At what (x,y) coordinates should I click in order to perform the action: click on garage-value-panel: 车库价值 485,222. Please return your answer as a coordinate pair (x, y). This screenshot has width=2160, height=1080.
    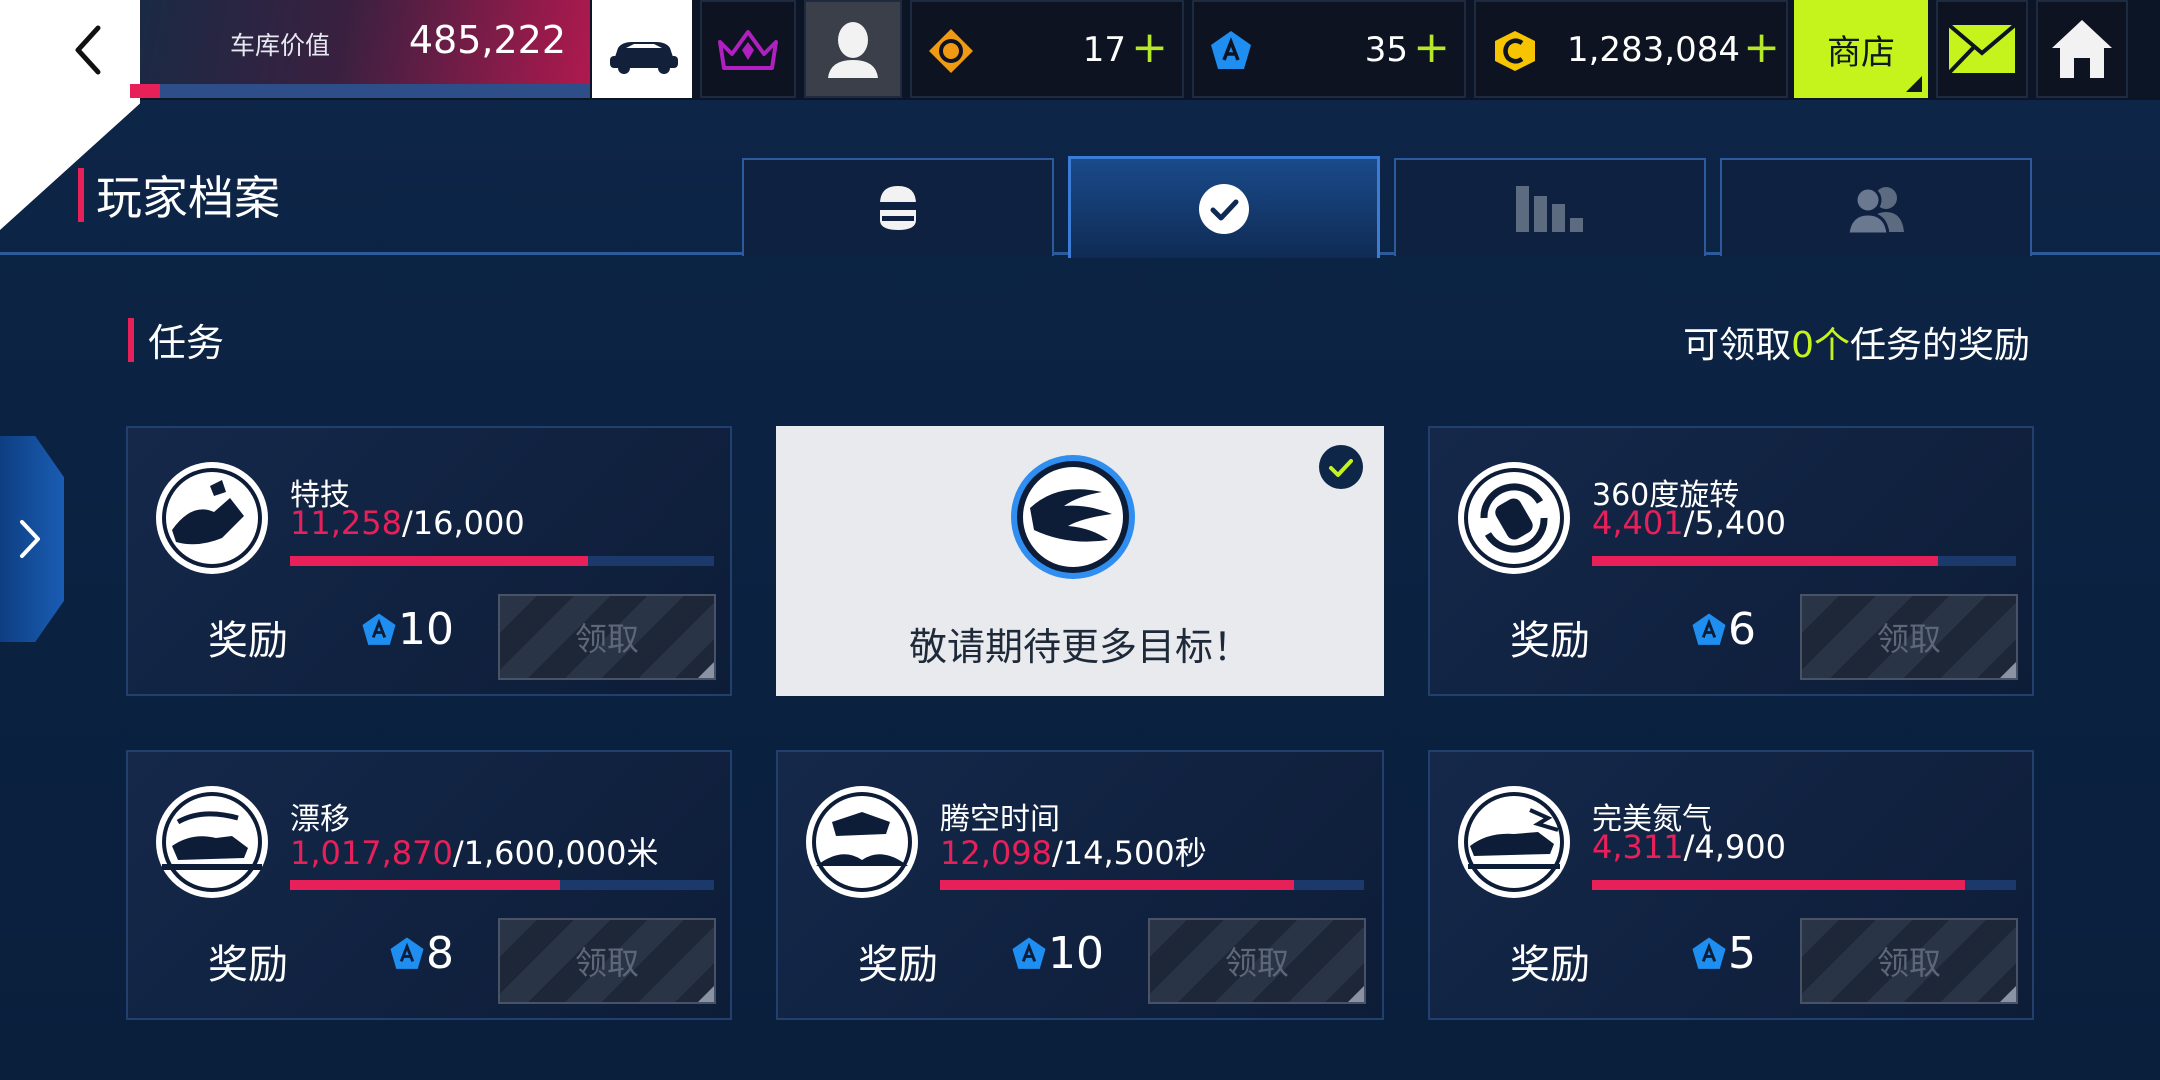
    Looking at the image, I should click on (360, 49).